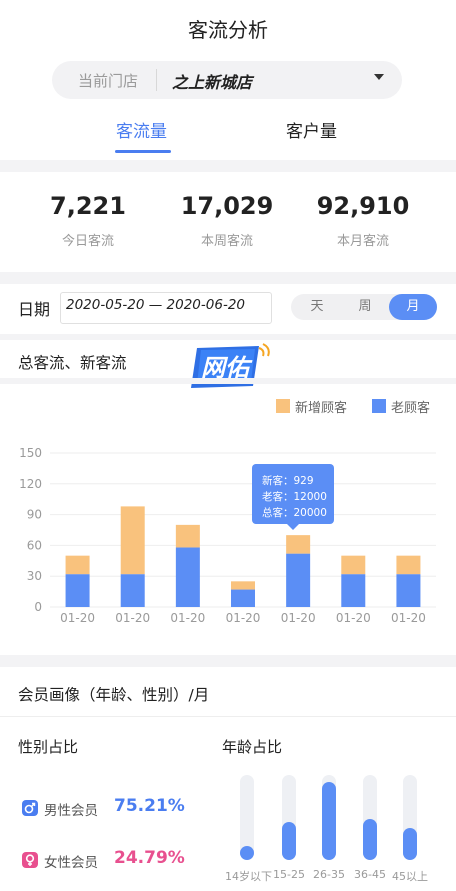 The width and height of the screenshot is (456, 891). I want to click on tooltip-line-total: 总客：20000, so click(294, 513).